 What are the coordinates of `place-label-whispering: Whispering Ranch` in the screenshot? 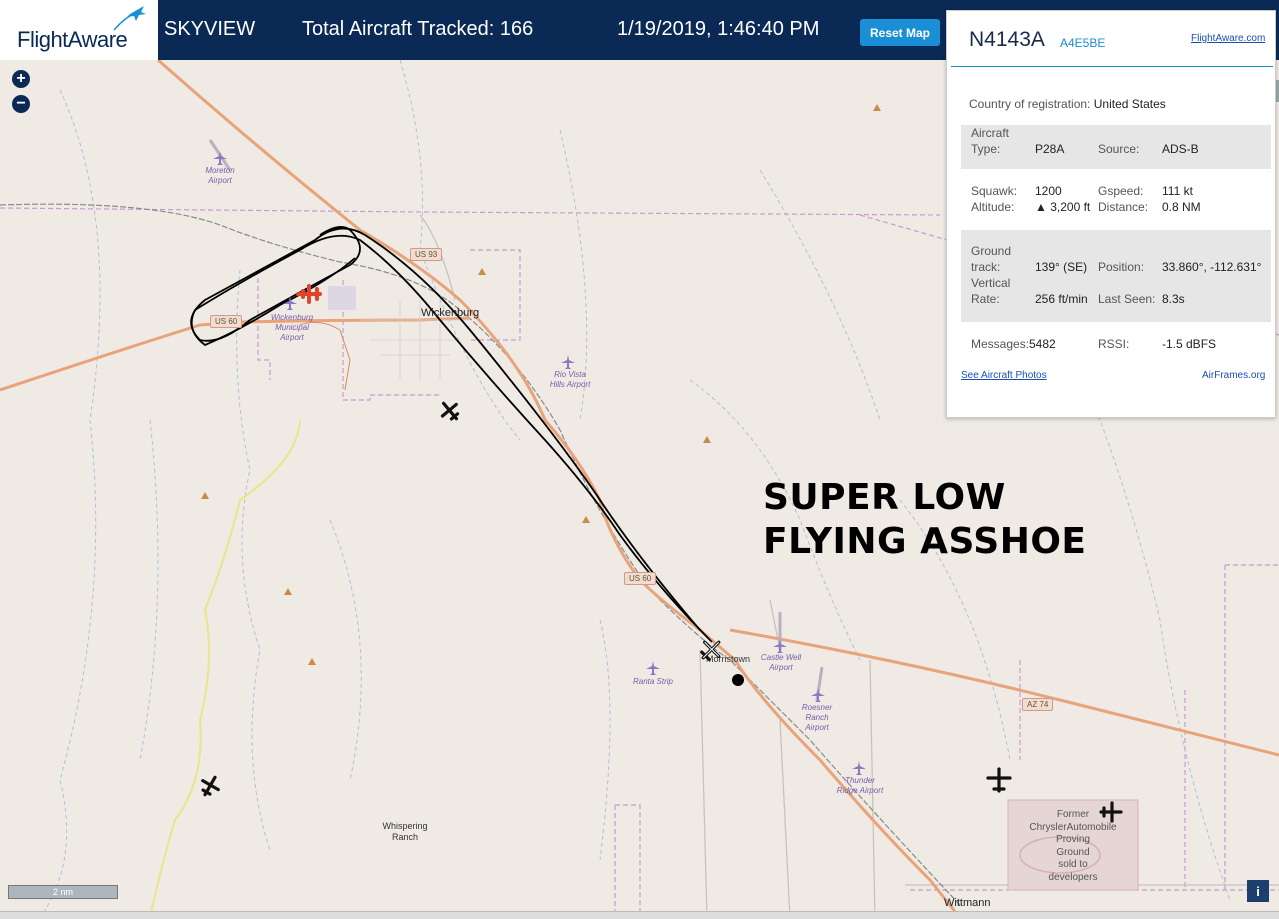 It's located at (405, 831).